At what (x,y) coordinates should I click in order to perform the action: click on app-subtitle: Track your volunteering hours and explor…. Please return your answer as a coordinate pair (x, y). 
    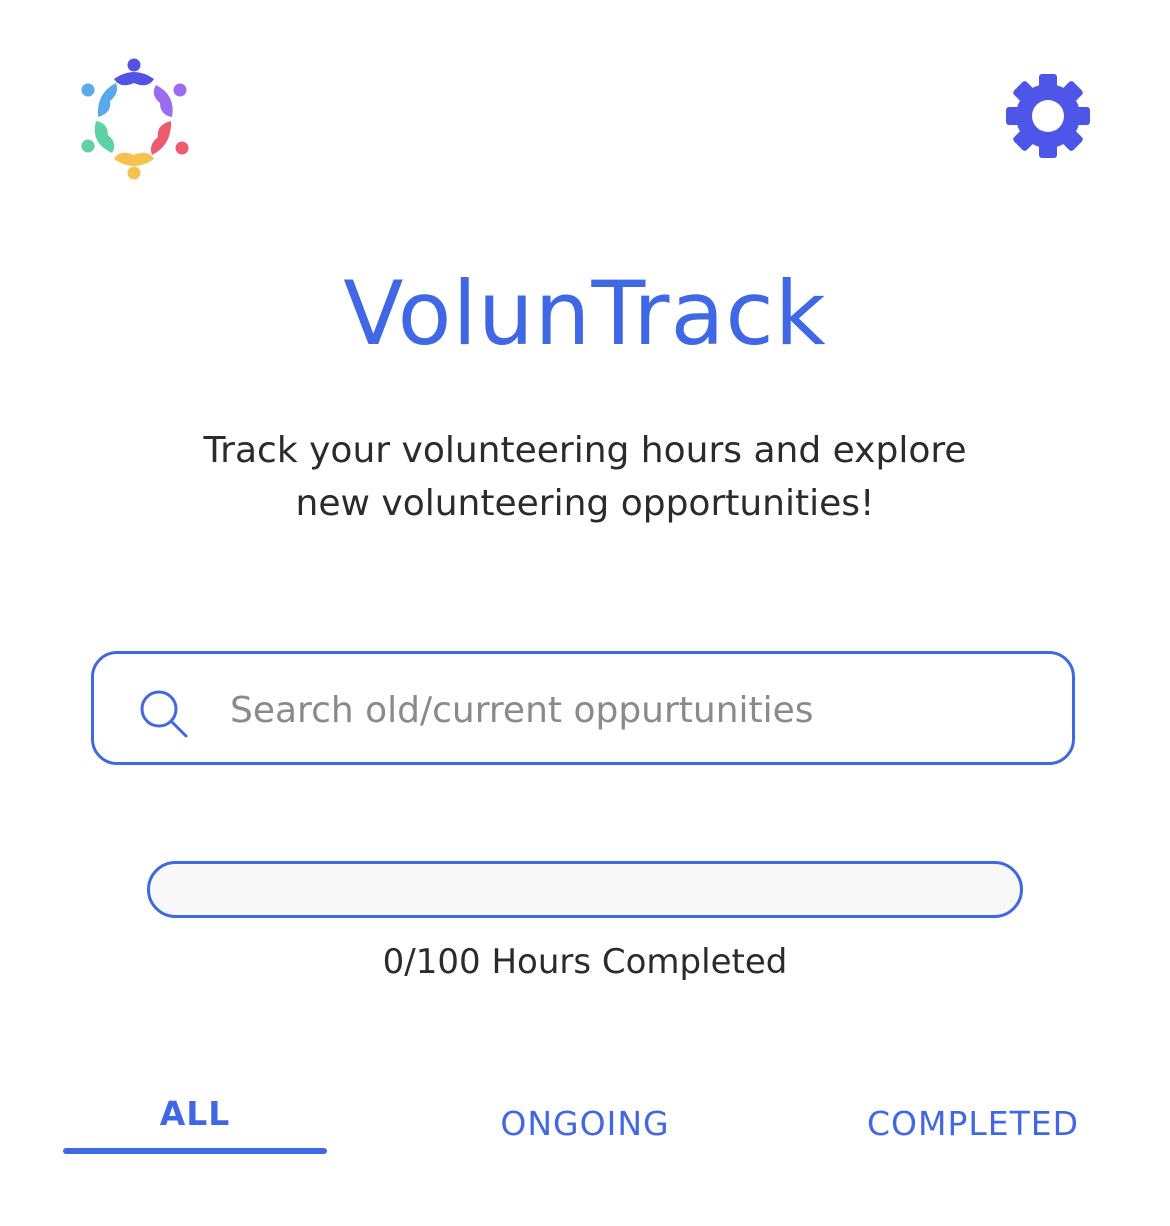
    Looking at the image, I should click on (585, 477).